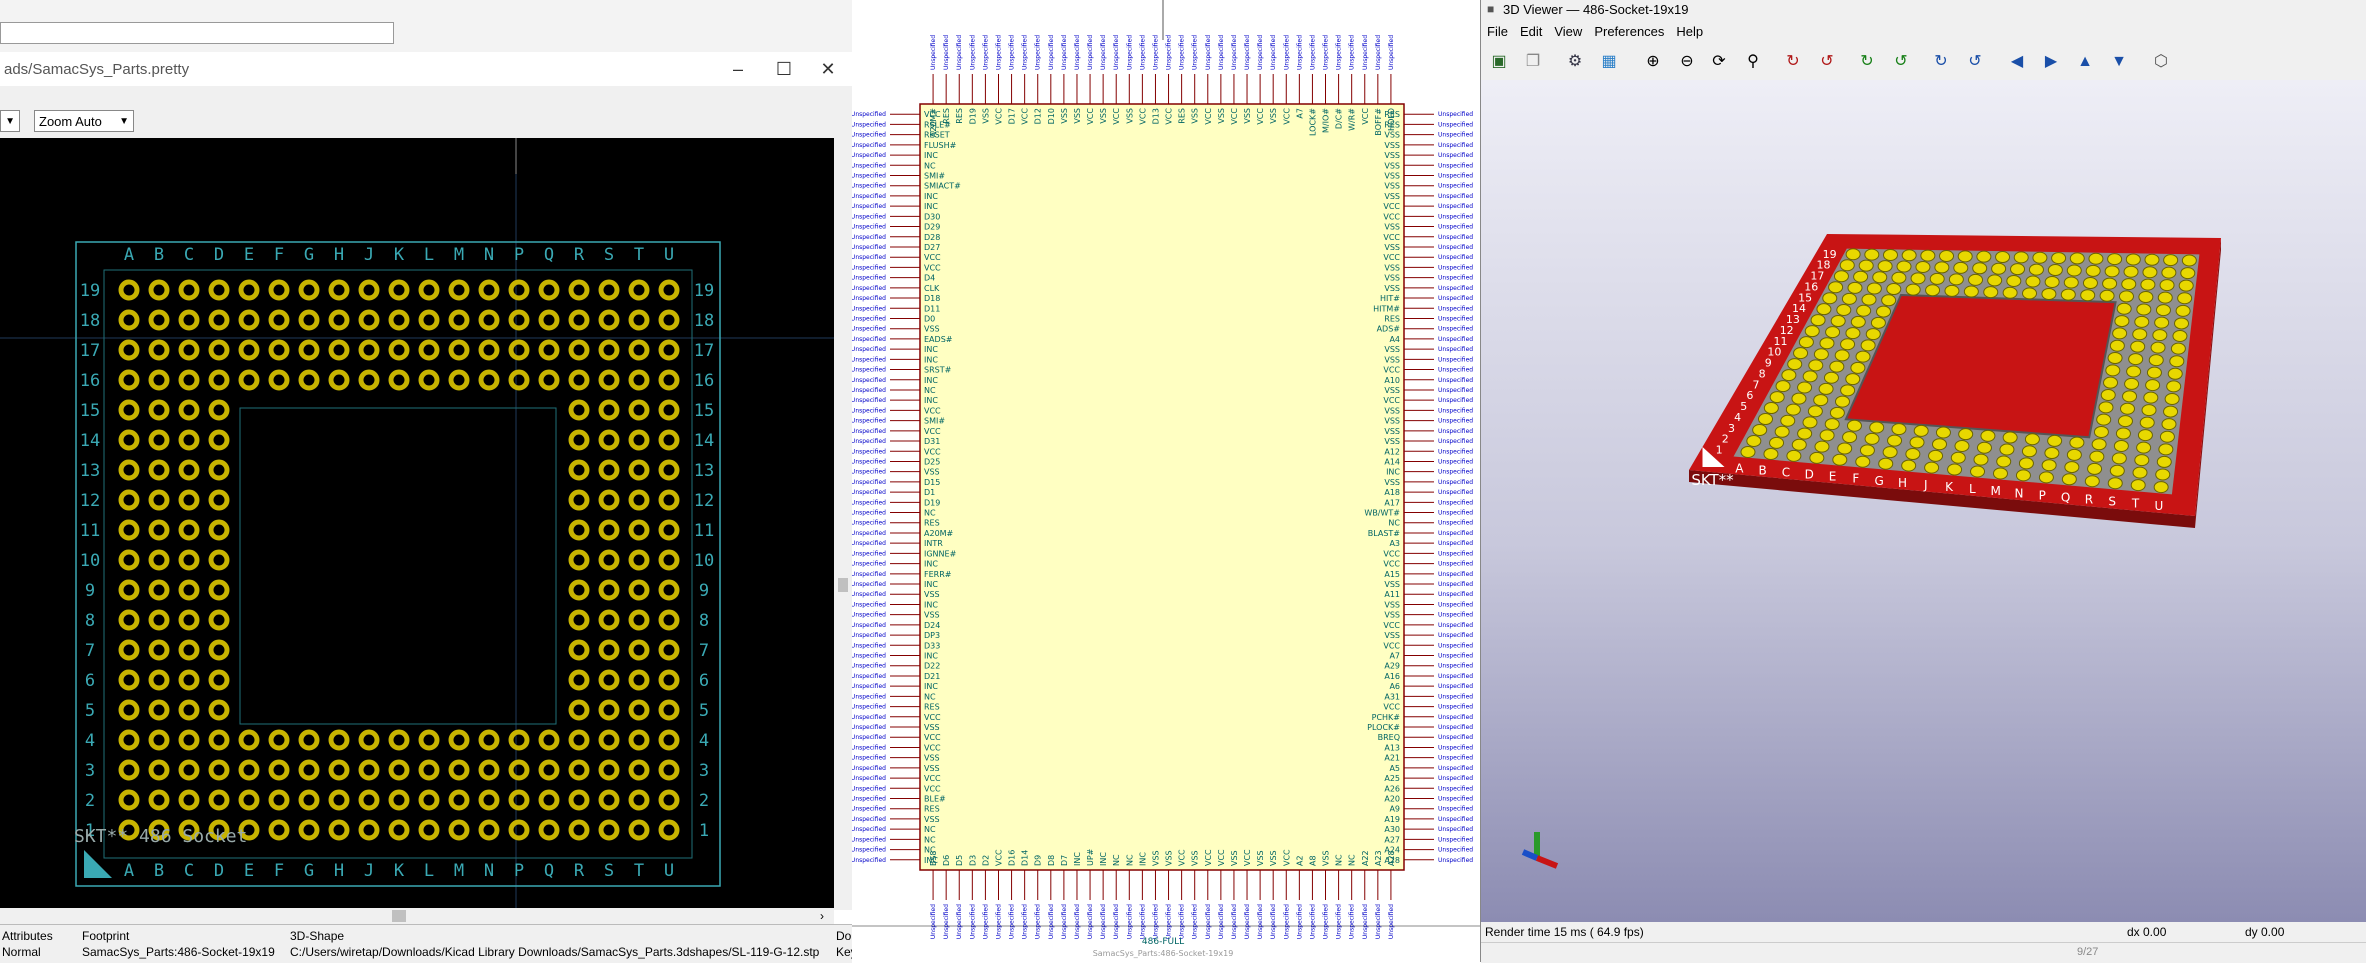 This screenshot has width=2366, height=965. Describe the element at coordinates (2017, 62) in the screenshot. I see `move-left-icon: ◀` at that location.